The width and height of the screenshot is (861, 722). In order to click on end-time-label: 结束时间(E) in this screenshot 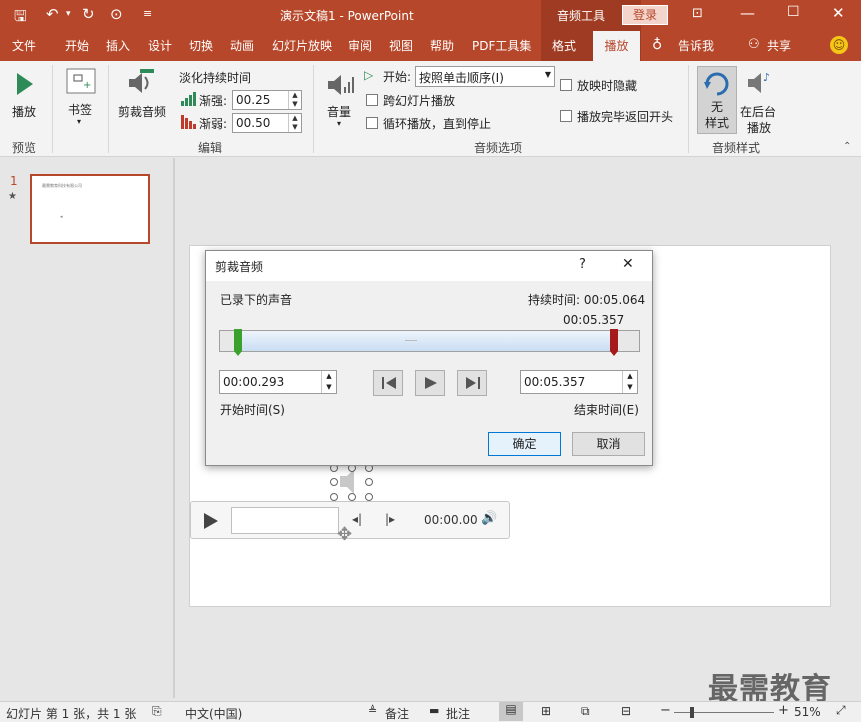, I will do `click(606, 410)`.